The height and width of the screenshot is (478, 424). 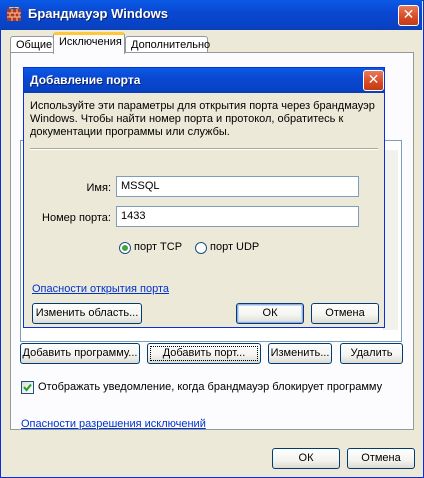 What do you see at coordinates (204, 149) in the screenshot?
I see `dialog-separator` at bounding box center [204, 149].